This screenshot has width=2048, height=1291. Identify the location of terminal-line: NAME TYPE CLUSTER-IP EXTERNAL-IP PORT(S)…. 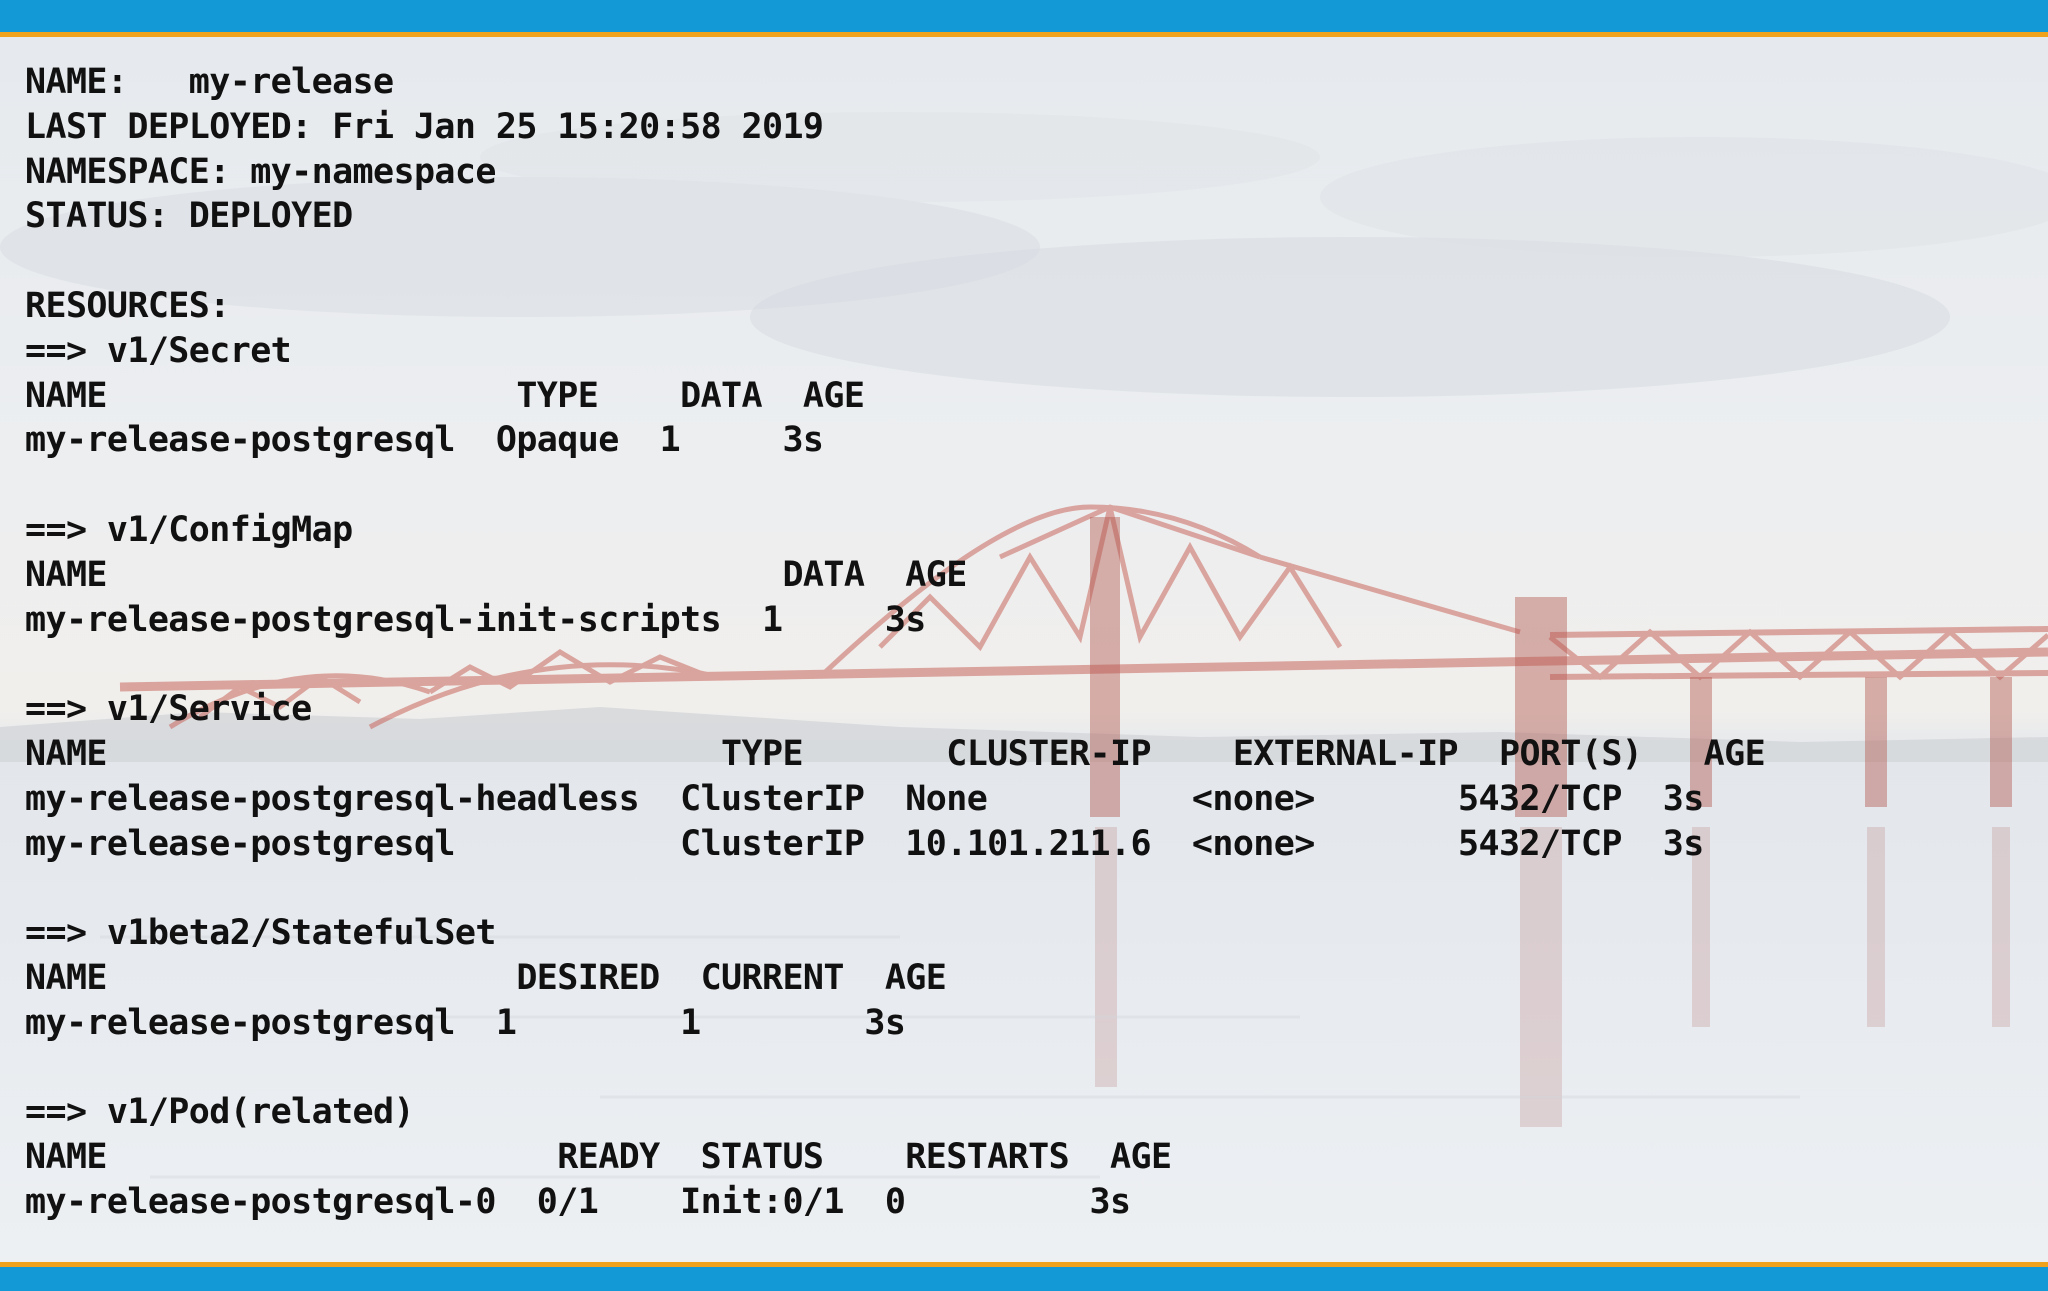
(895, 753).